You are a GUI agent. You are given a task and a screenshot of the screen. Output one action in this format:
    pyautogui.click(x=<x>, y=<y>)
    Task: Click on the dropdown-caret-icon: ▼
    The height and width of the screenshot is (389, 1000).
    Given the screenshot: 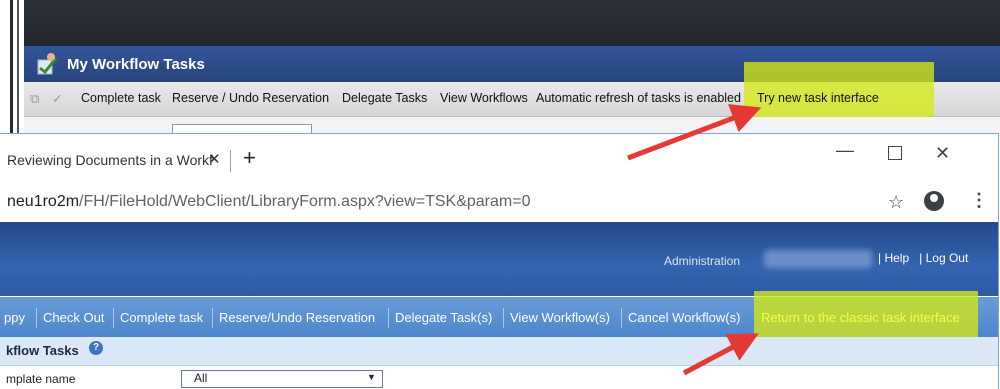 What is the action you would take?
    pyautogui.click(x=371, y=377)
    